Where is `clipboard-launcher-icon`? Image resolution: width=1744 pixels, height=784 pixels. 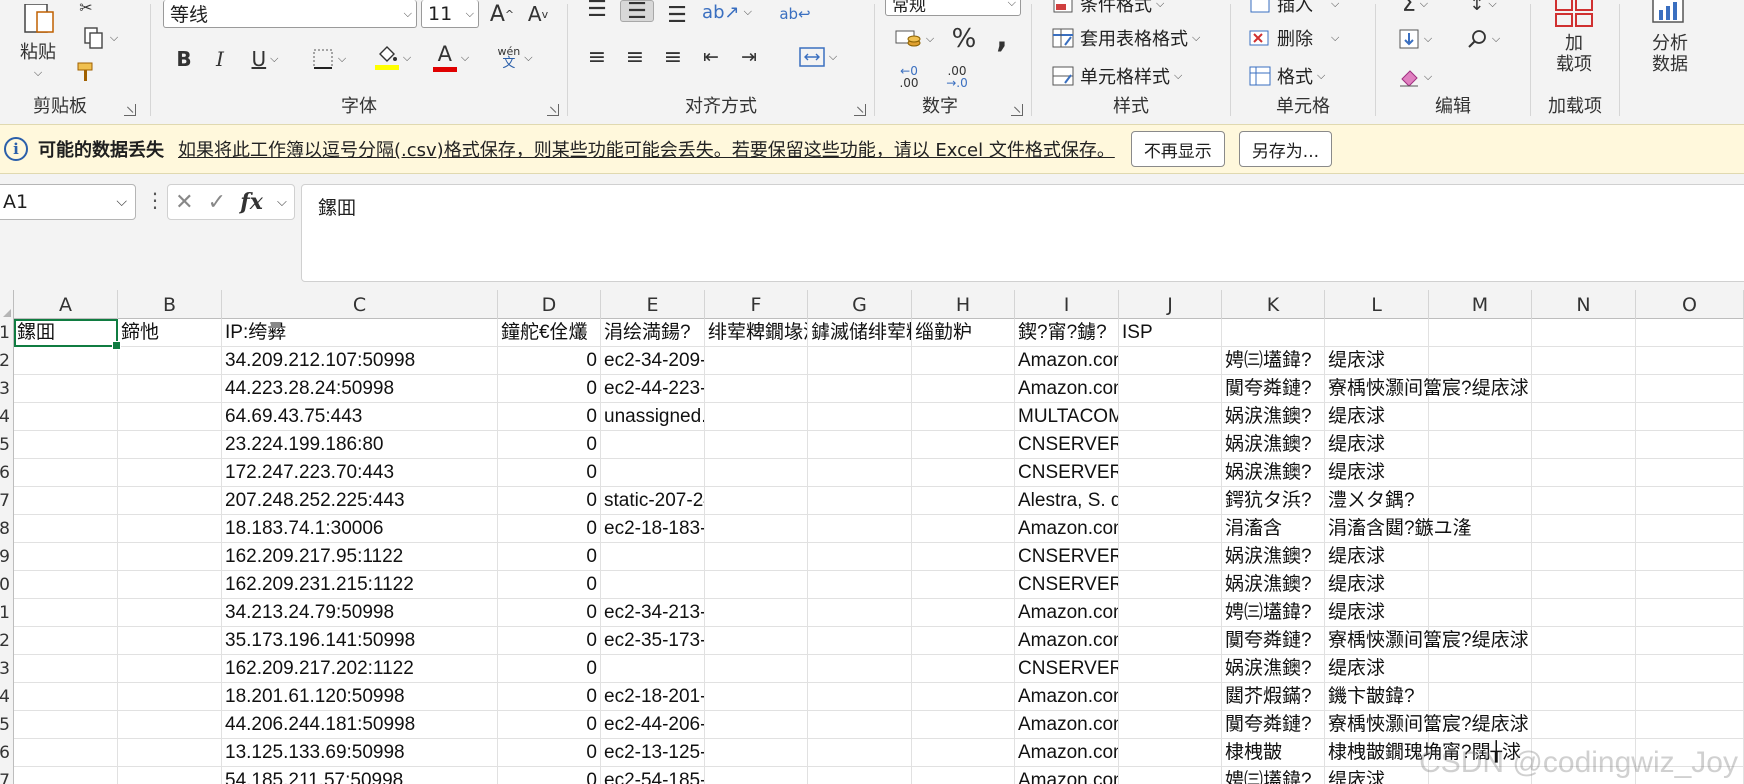 clipboard-launcher-icon is located at coordinates (130, 110).